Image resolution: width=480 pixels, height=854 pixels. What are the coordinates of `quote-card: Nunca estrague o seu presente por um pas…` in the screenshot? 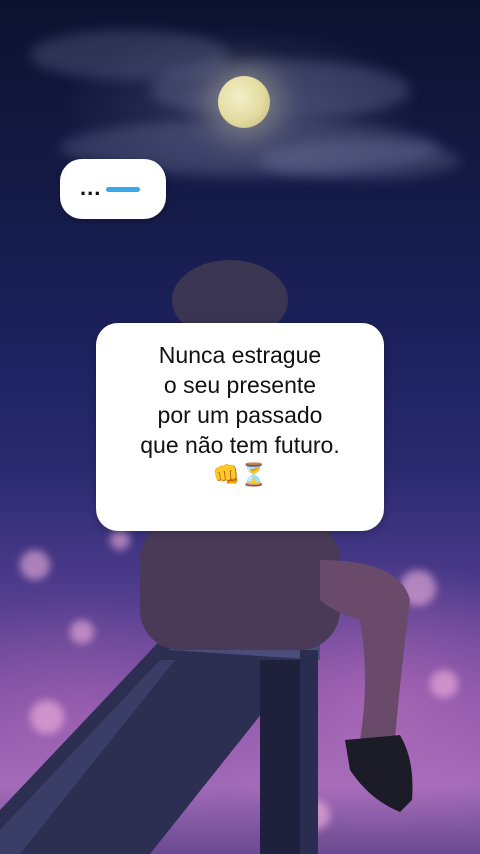 It's located at (240, 427).